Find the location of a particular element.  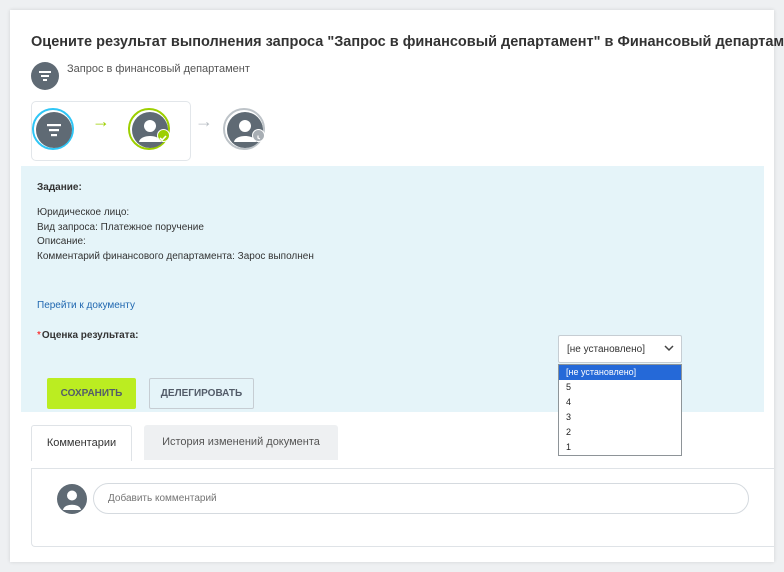

user-icon is located at coordinates (72, 500).